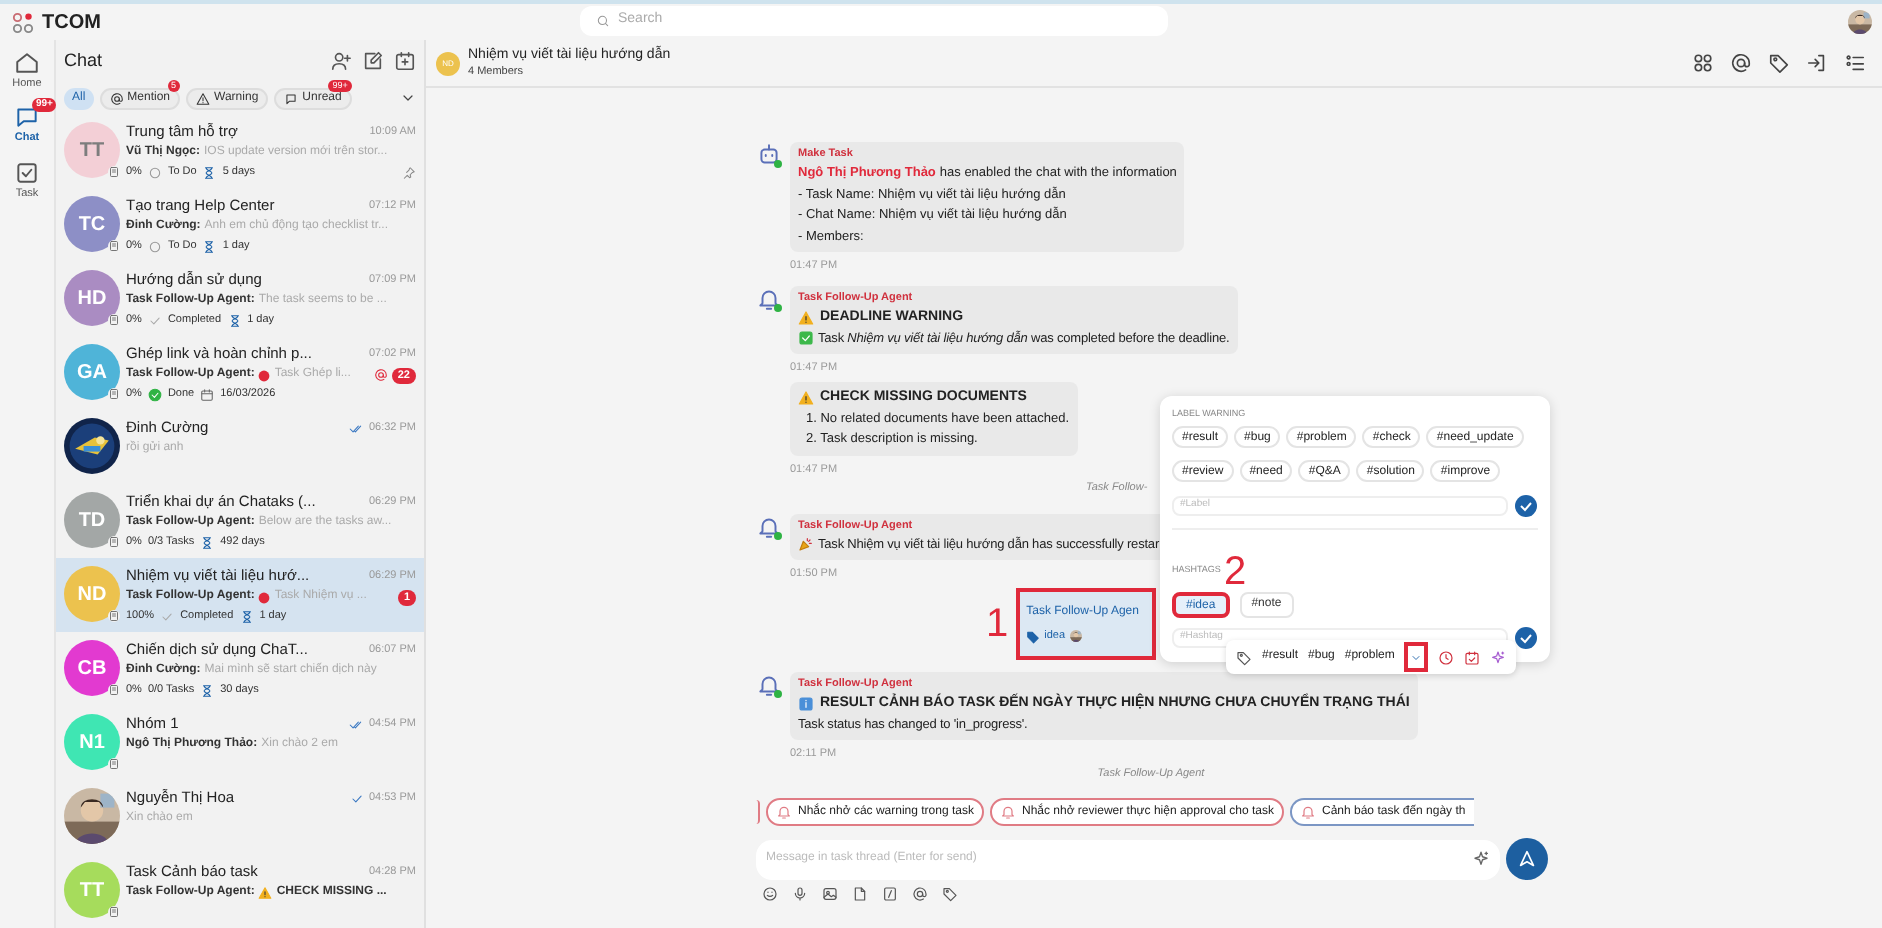 This screenshot has width=1882, height=928. I want to click on home-icon, so click(26, 63).